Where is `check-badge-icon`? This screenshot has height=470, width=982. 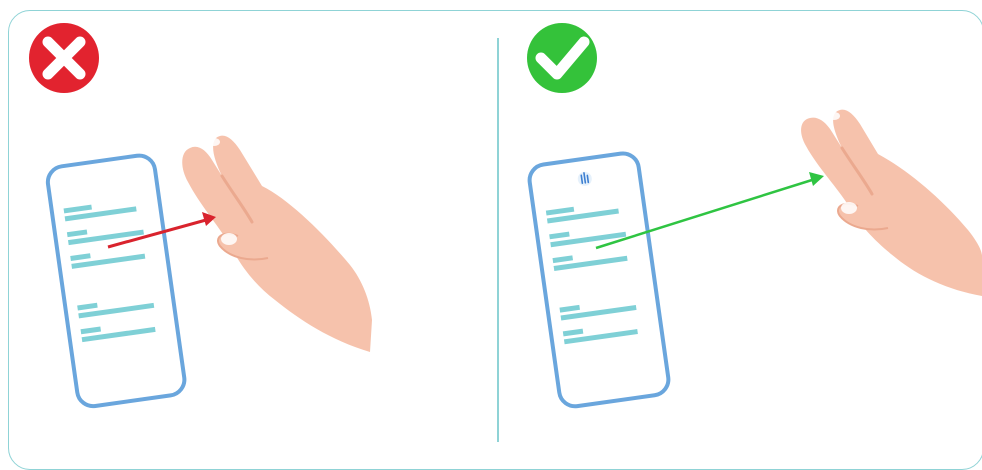 check-badge-icon is located at coordinates (562, 58).